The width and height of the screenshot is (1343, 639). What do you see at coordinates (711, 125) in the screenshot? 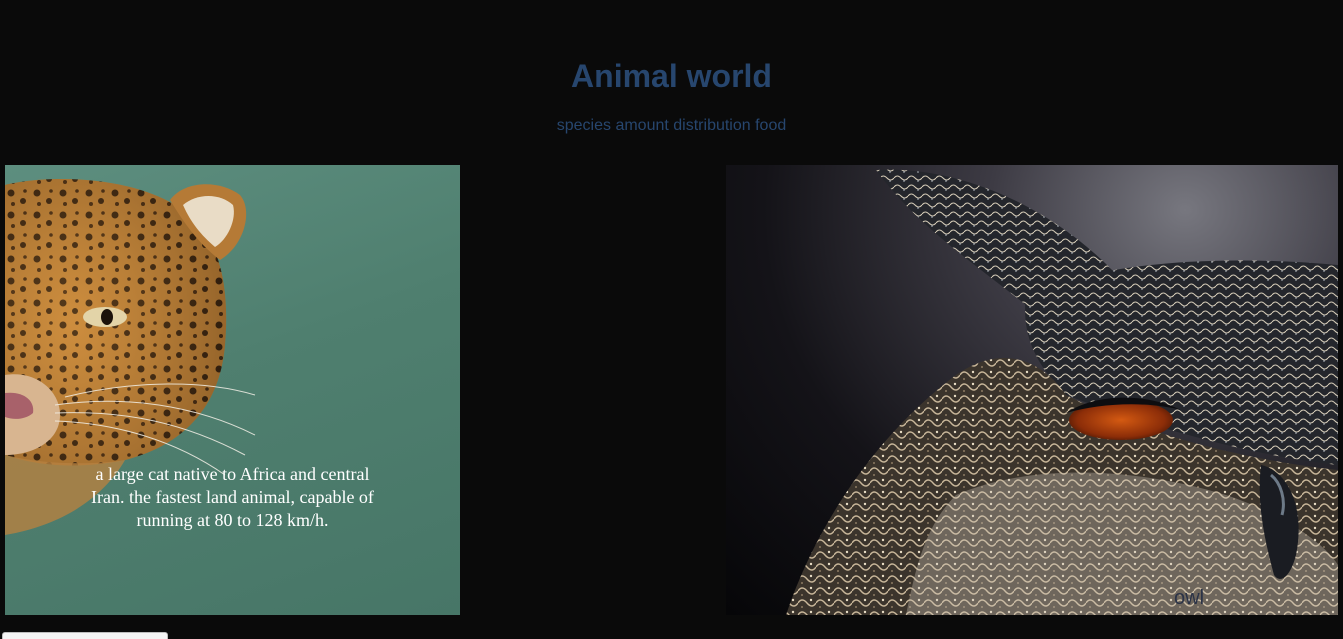
I see `nav-item-distribution: distribution` at bounding box center [711, 125].